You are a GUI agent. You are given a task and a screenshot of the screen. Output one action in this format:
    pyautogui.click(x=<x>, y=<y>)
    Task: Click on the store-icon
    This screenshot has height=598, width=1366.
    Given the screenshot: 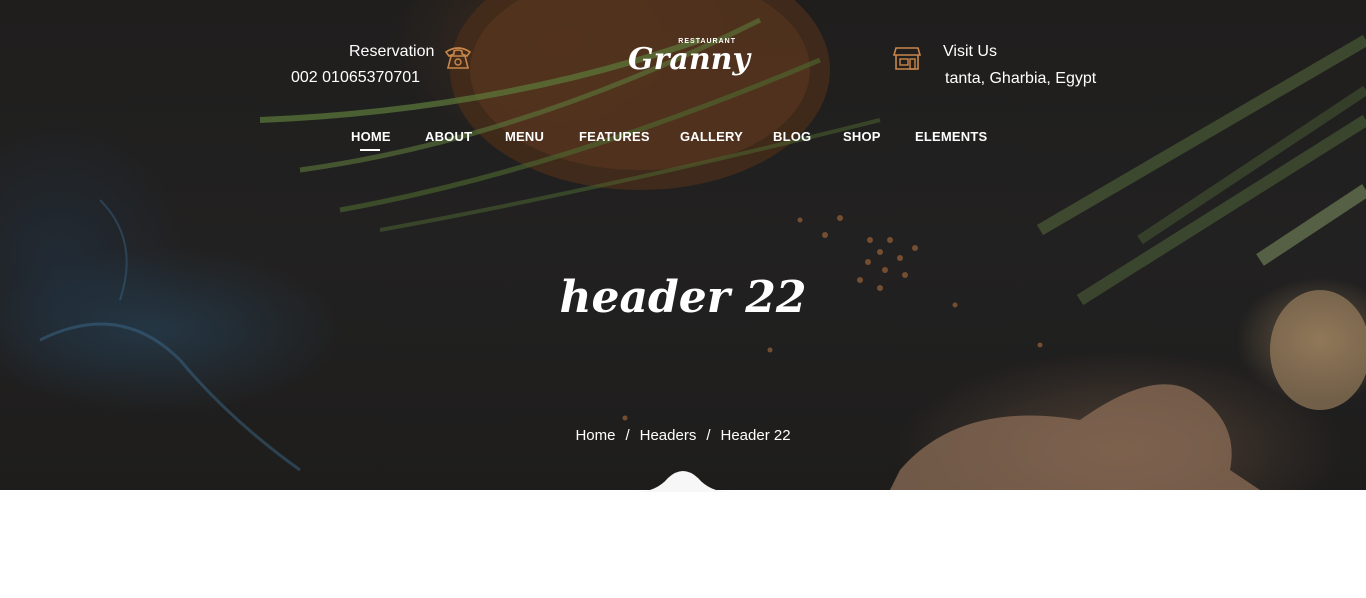 What is the action you would take?
    pyautogui.click(x=907, y=58)
    